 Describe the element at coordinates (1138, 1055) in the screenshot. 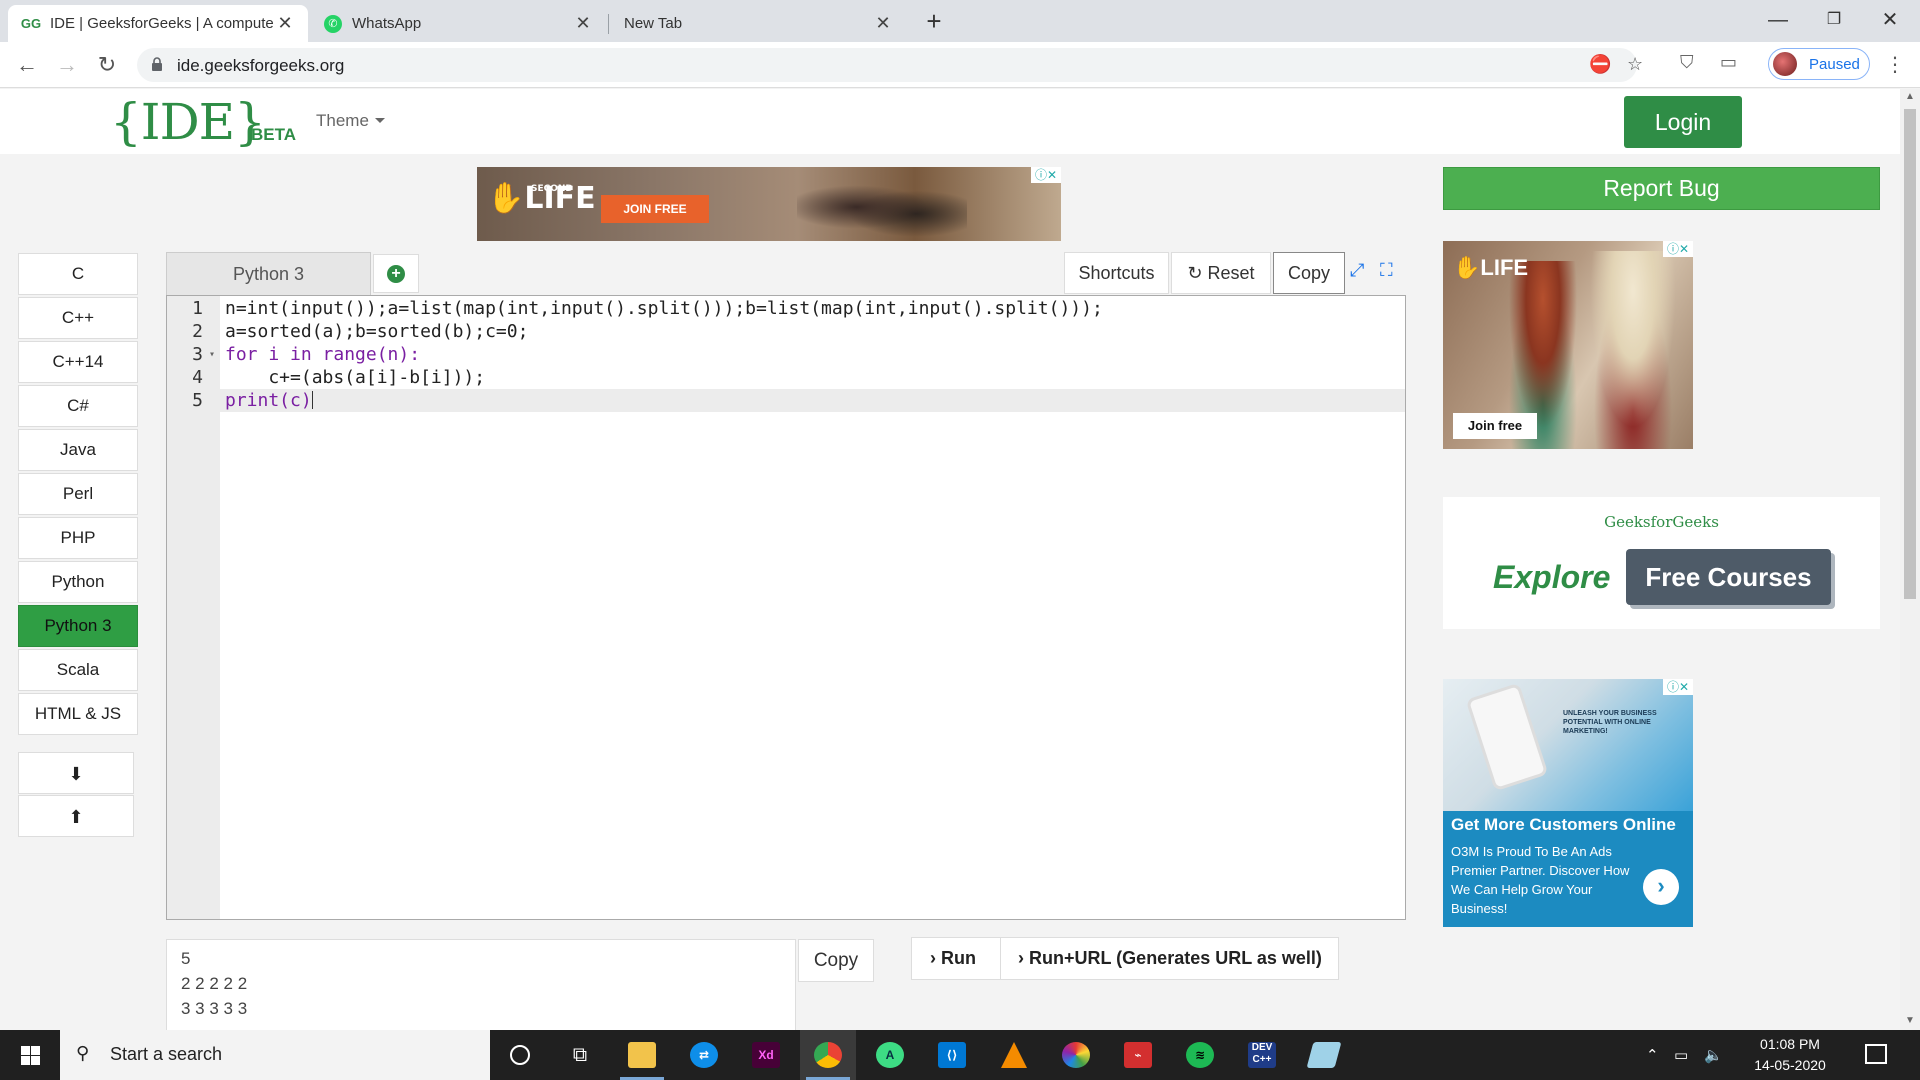

I see `acrobat-icon: ⌁` at that location.